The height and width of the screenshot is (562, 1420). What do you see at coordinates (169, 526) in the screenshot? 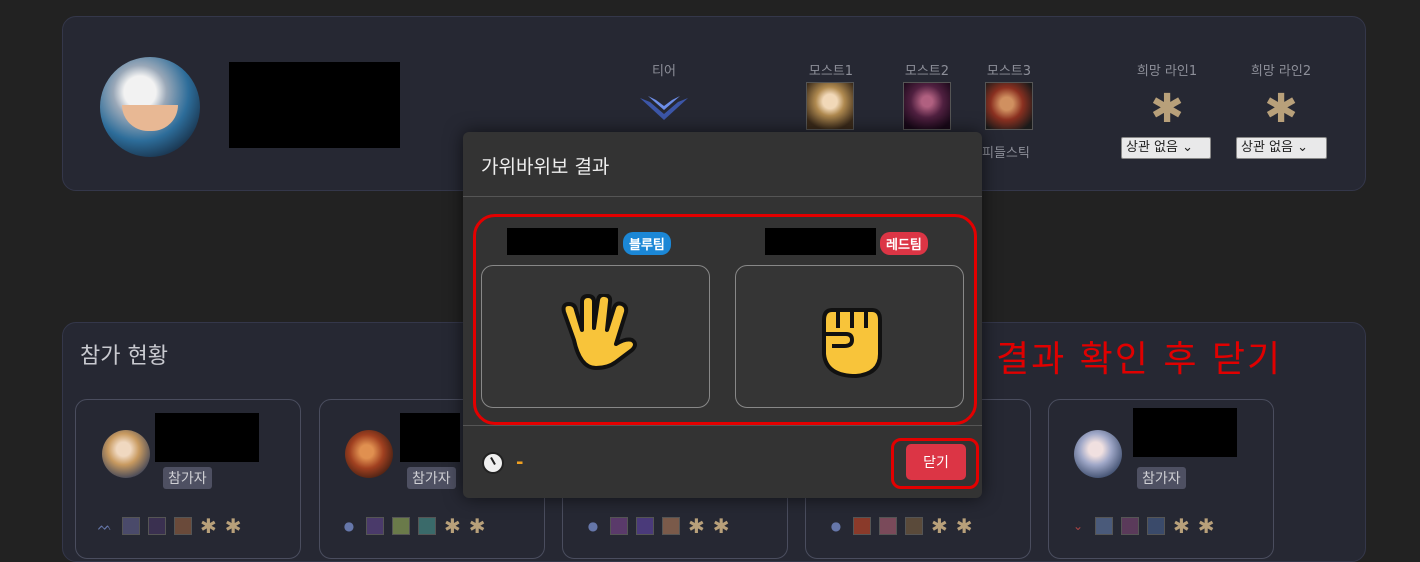
I see `participant-stats-row: ᨓ ✱ ✱` at bounding box center [169, 526].